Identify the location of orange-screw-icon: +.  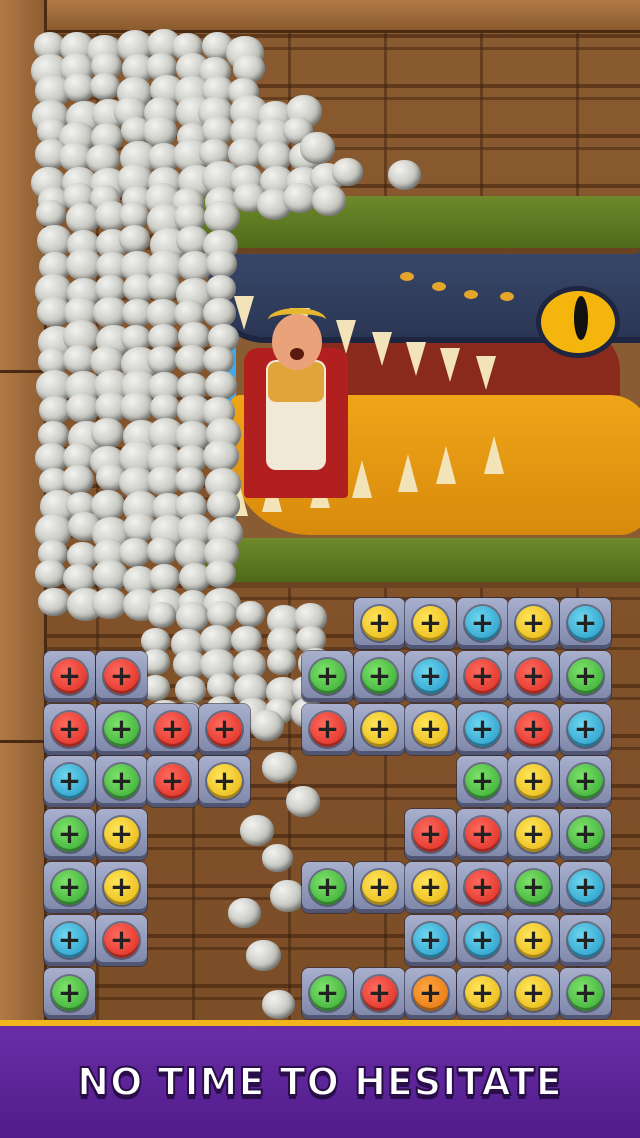
(430, 993).